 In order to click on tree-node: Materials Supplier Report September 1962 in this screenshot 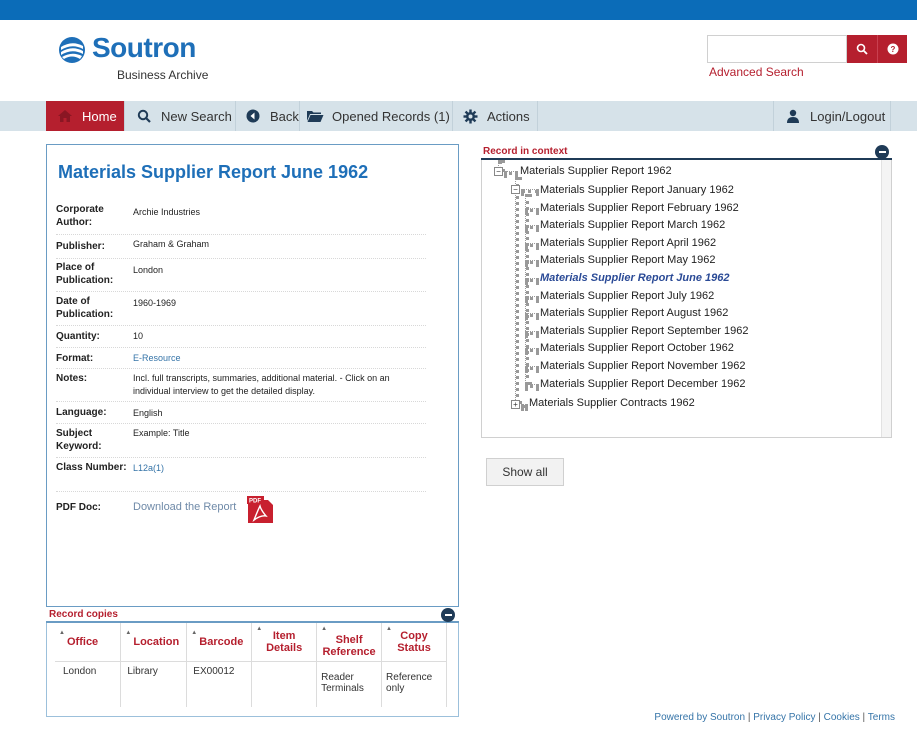, I will do `click(644, 331)`.